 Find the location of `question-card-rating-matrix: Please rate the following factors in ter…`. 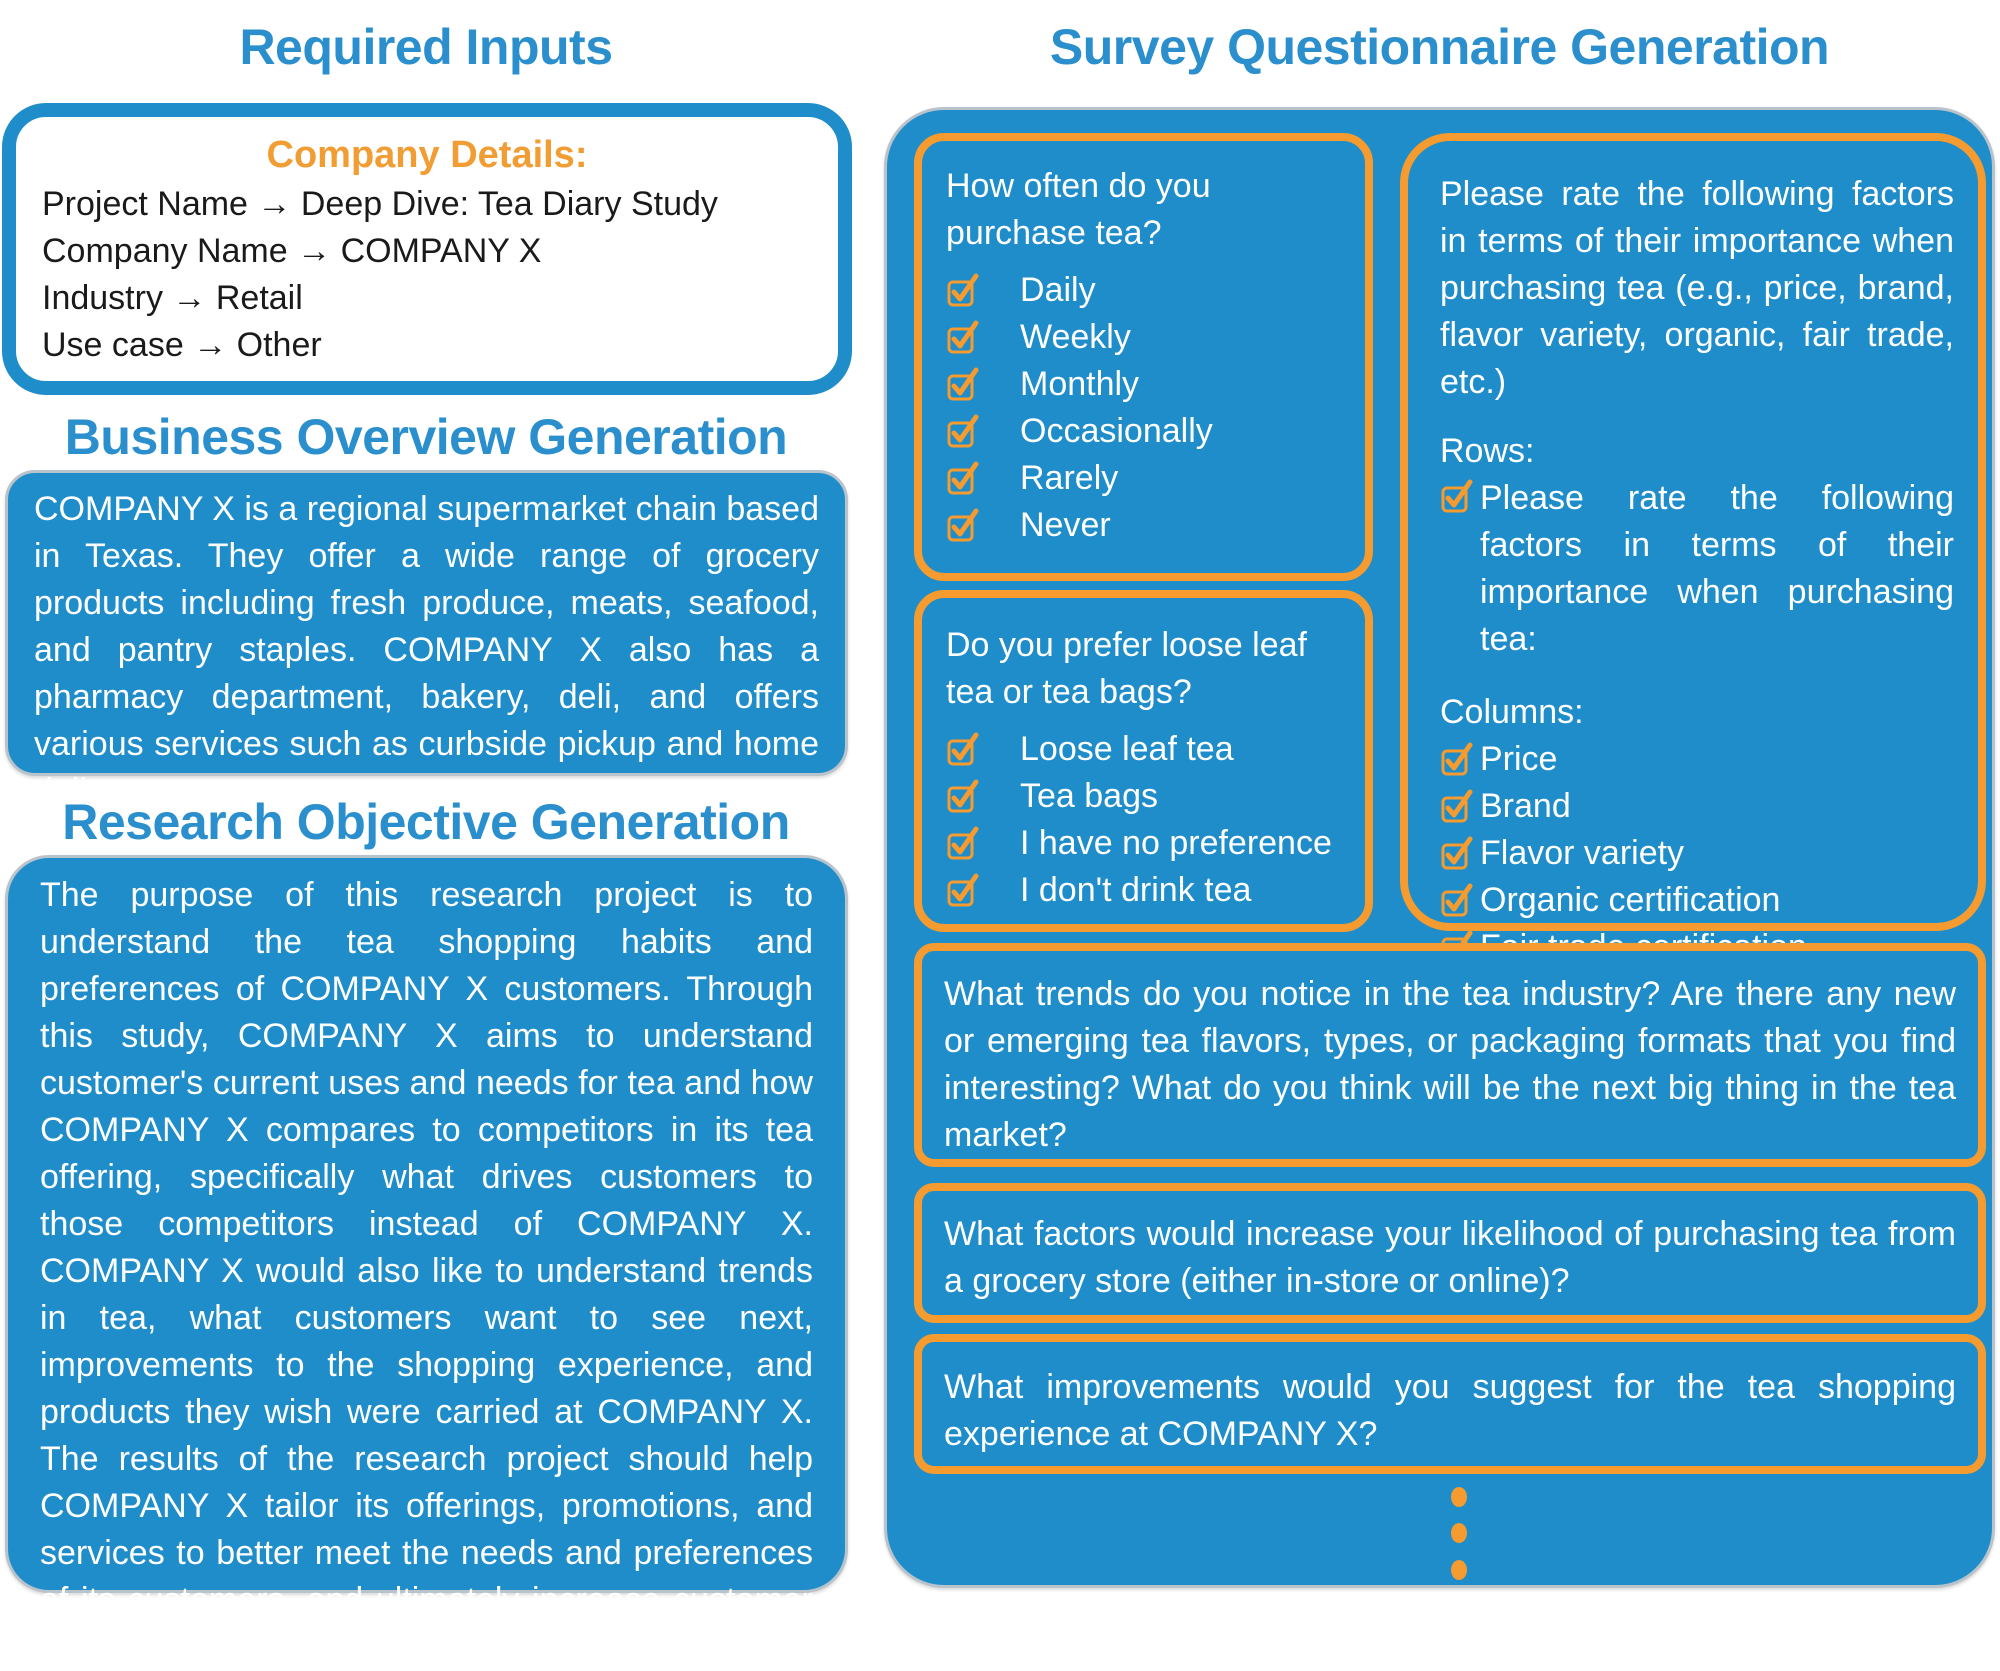

question-card-rating-matrix: Please rate the following factors in ter… is located at coordinates (1693, 549).